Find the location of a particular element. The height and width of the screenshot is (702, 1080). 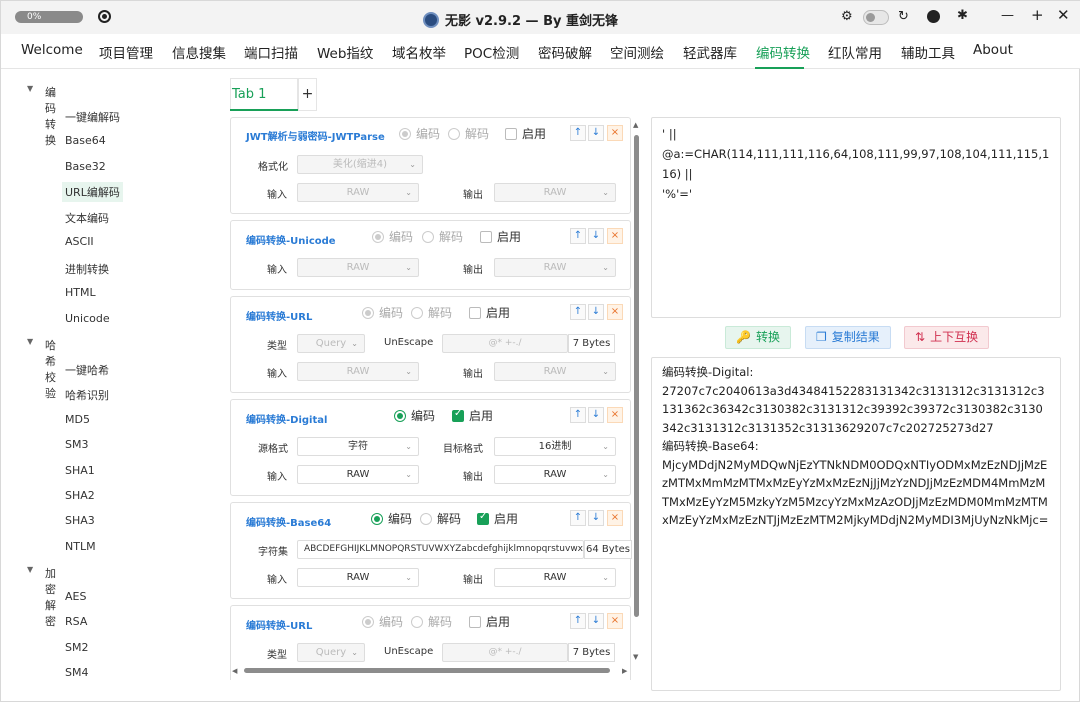

scroll-right-icon: ▶ is located at coordinates (624, 671).